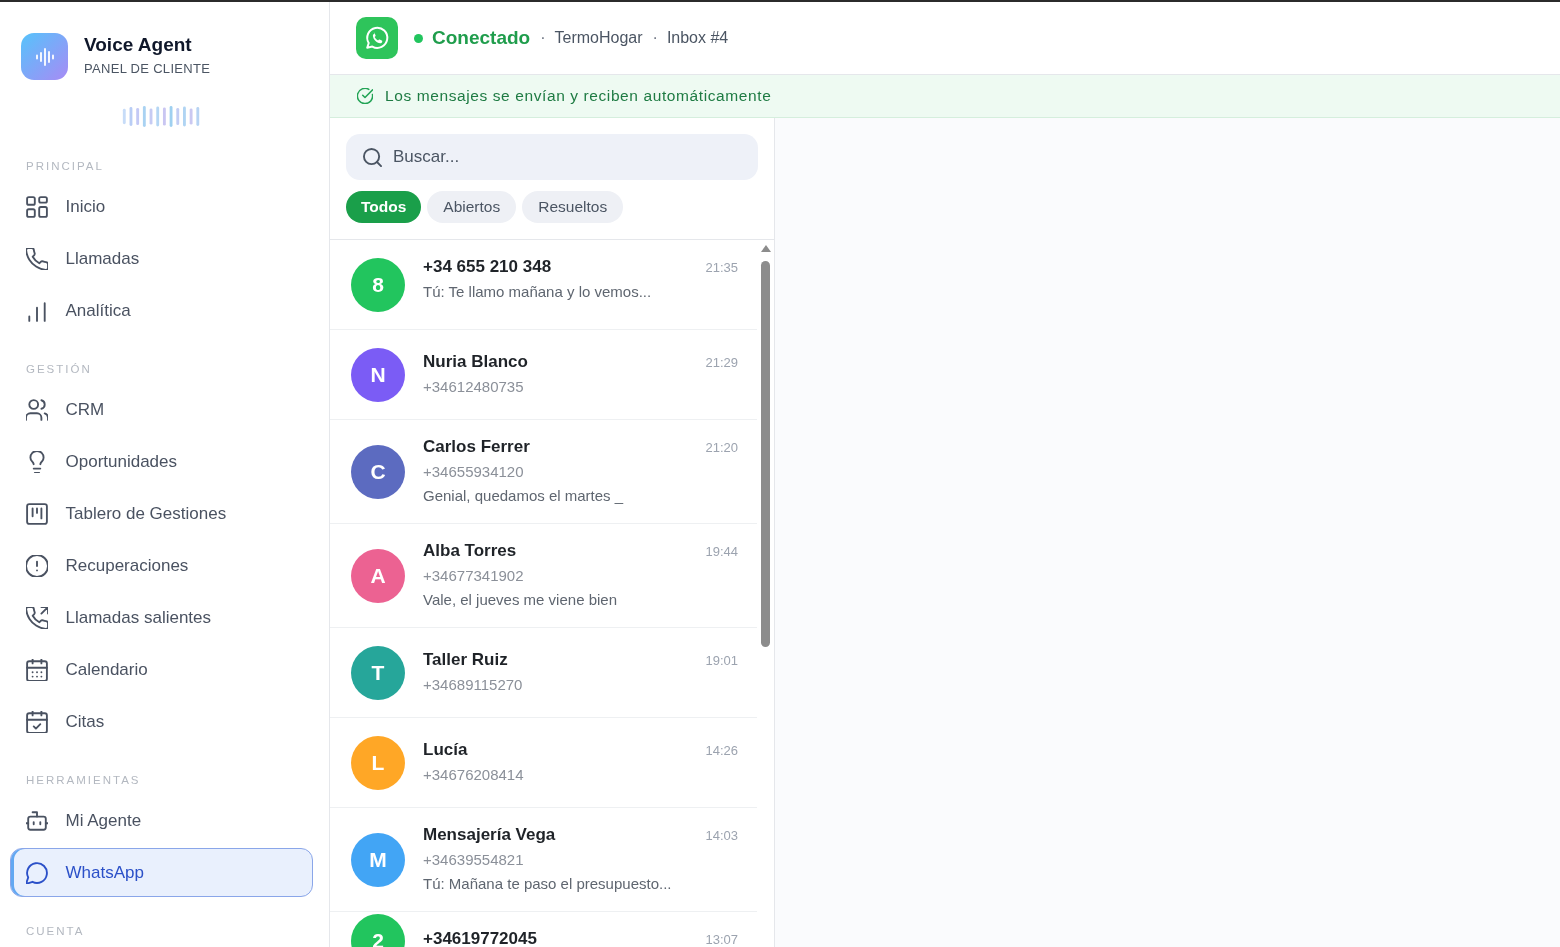 This screenshot has height=947, width=1560. What do you see at coordinates (543, 472) in the screenshot?
I see `conversation-item: C Carlos Ferrer 21:20 +34655934120 Genial, quedamos el martes _` at bounding box center [543, 472].